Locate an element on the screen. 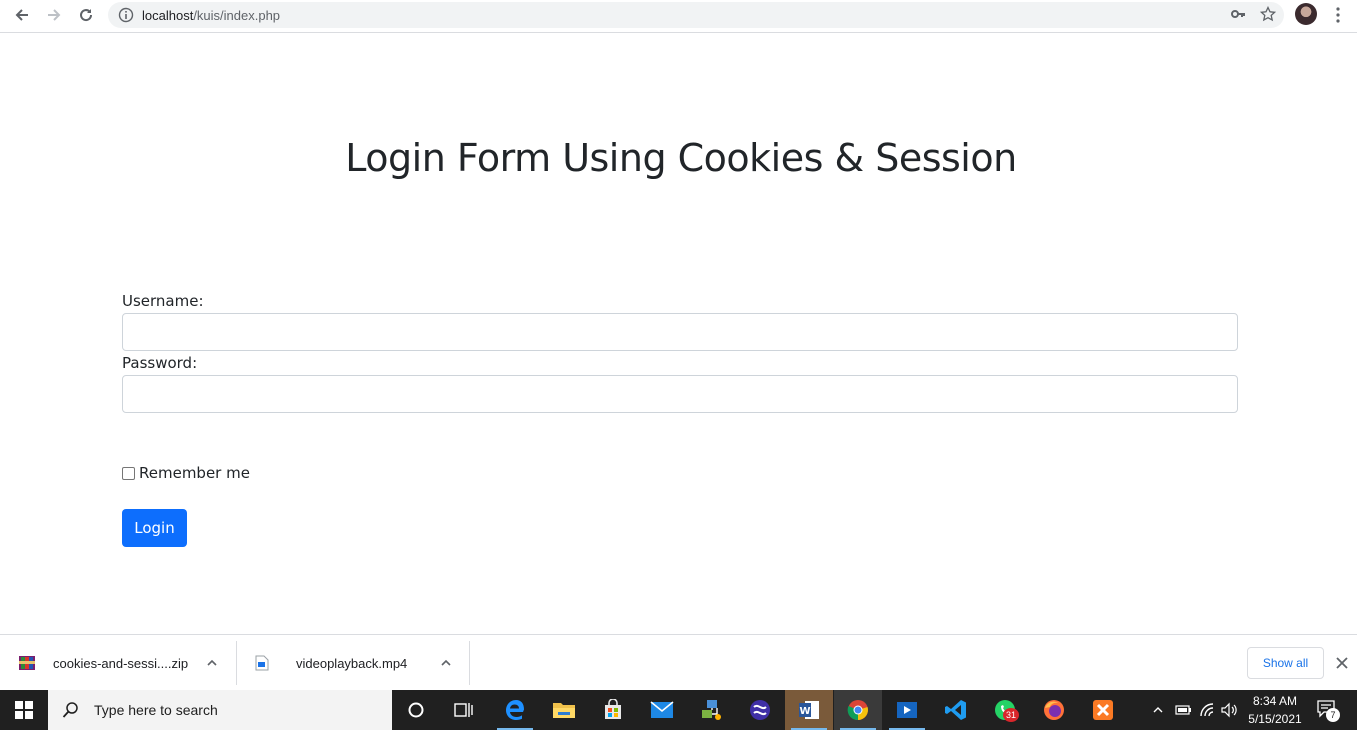  clock-date: 5/15/2021 is located at coordinates (1275, 719).